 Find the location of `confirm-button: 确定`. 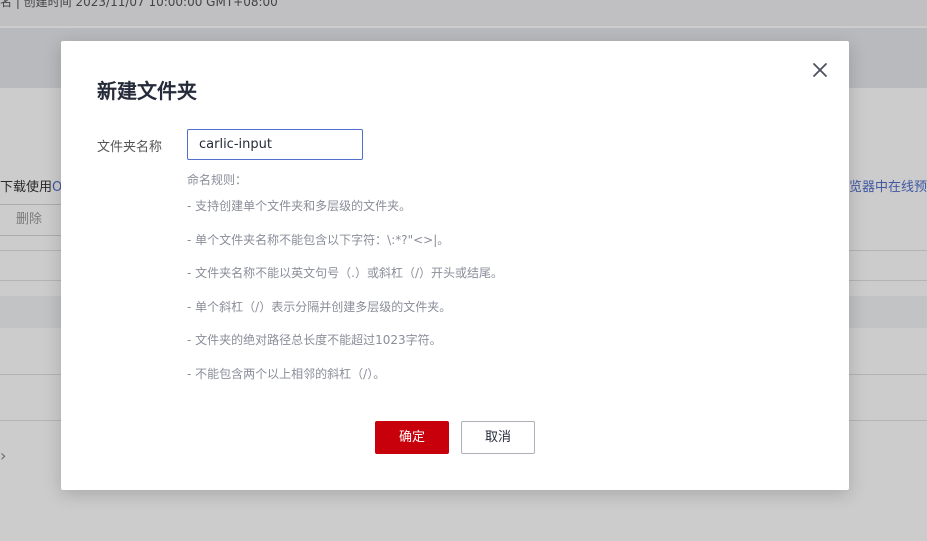

confirm-button: 确定 is located at coordinates (412, 437).